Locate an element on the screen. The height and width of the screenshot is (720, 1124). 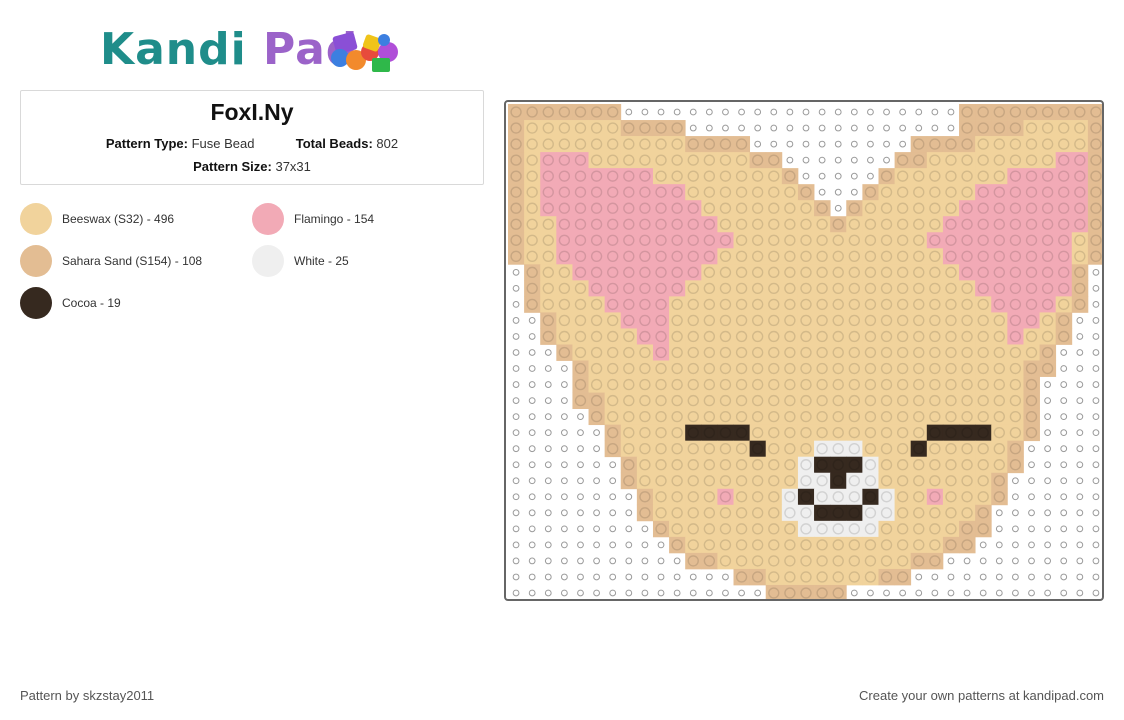
pattern-author: Pattern by skzstay2011 is located at coordinates (87, 695).